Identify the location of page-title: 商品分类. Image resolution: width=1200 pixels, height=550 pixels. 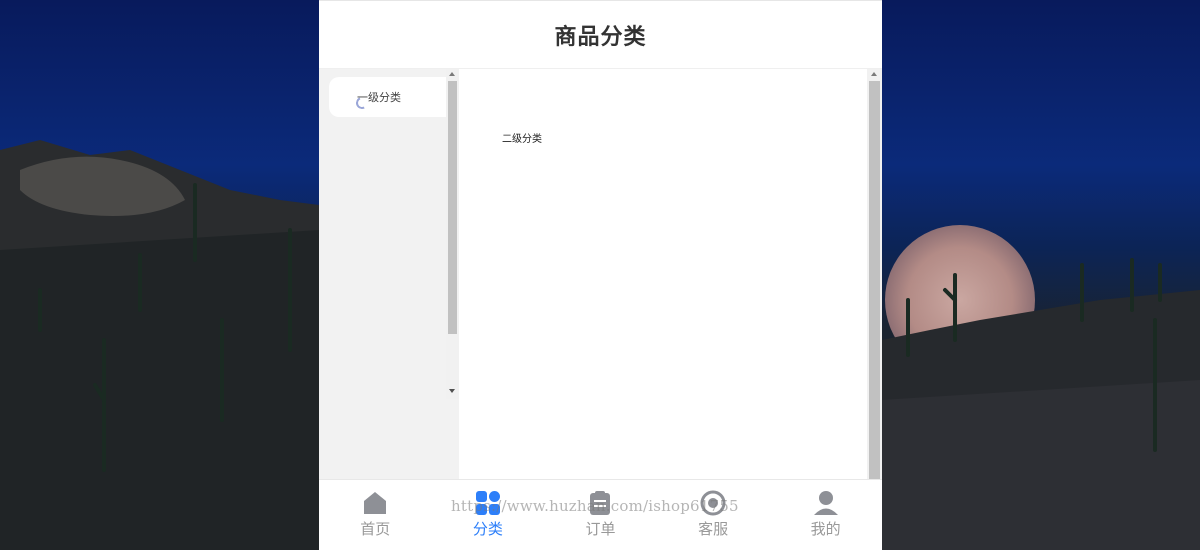
(600, 37).